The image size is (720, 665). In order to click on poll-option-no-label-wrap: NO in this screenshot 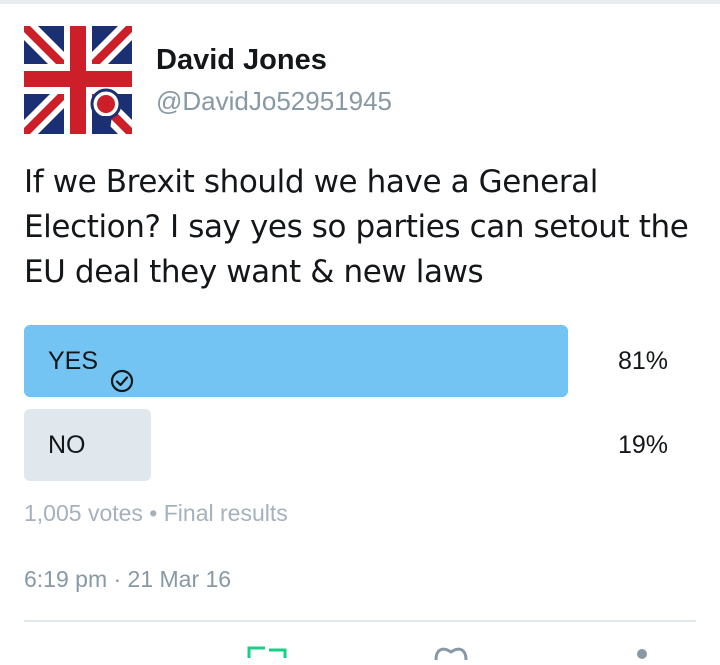, I will do `click(67, 445)`.